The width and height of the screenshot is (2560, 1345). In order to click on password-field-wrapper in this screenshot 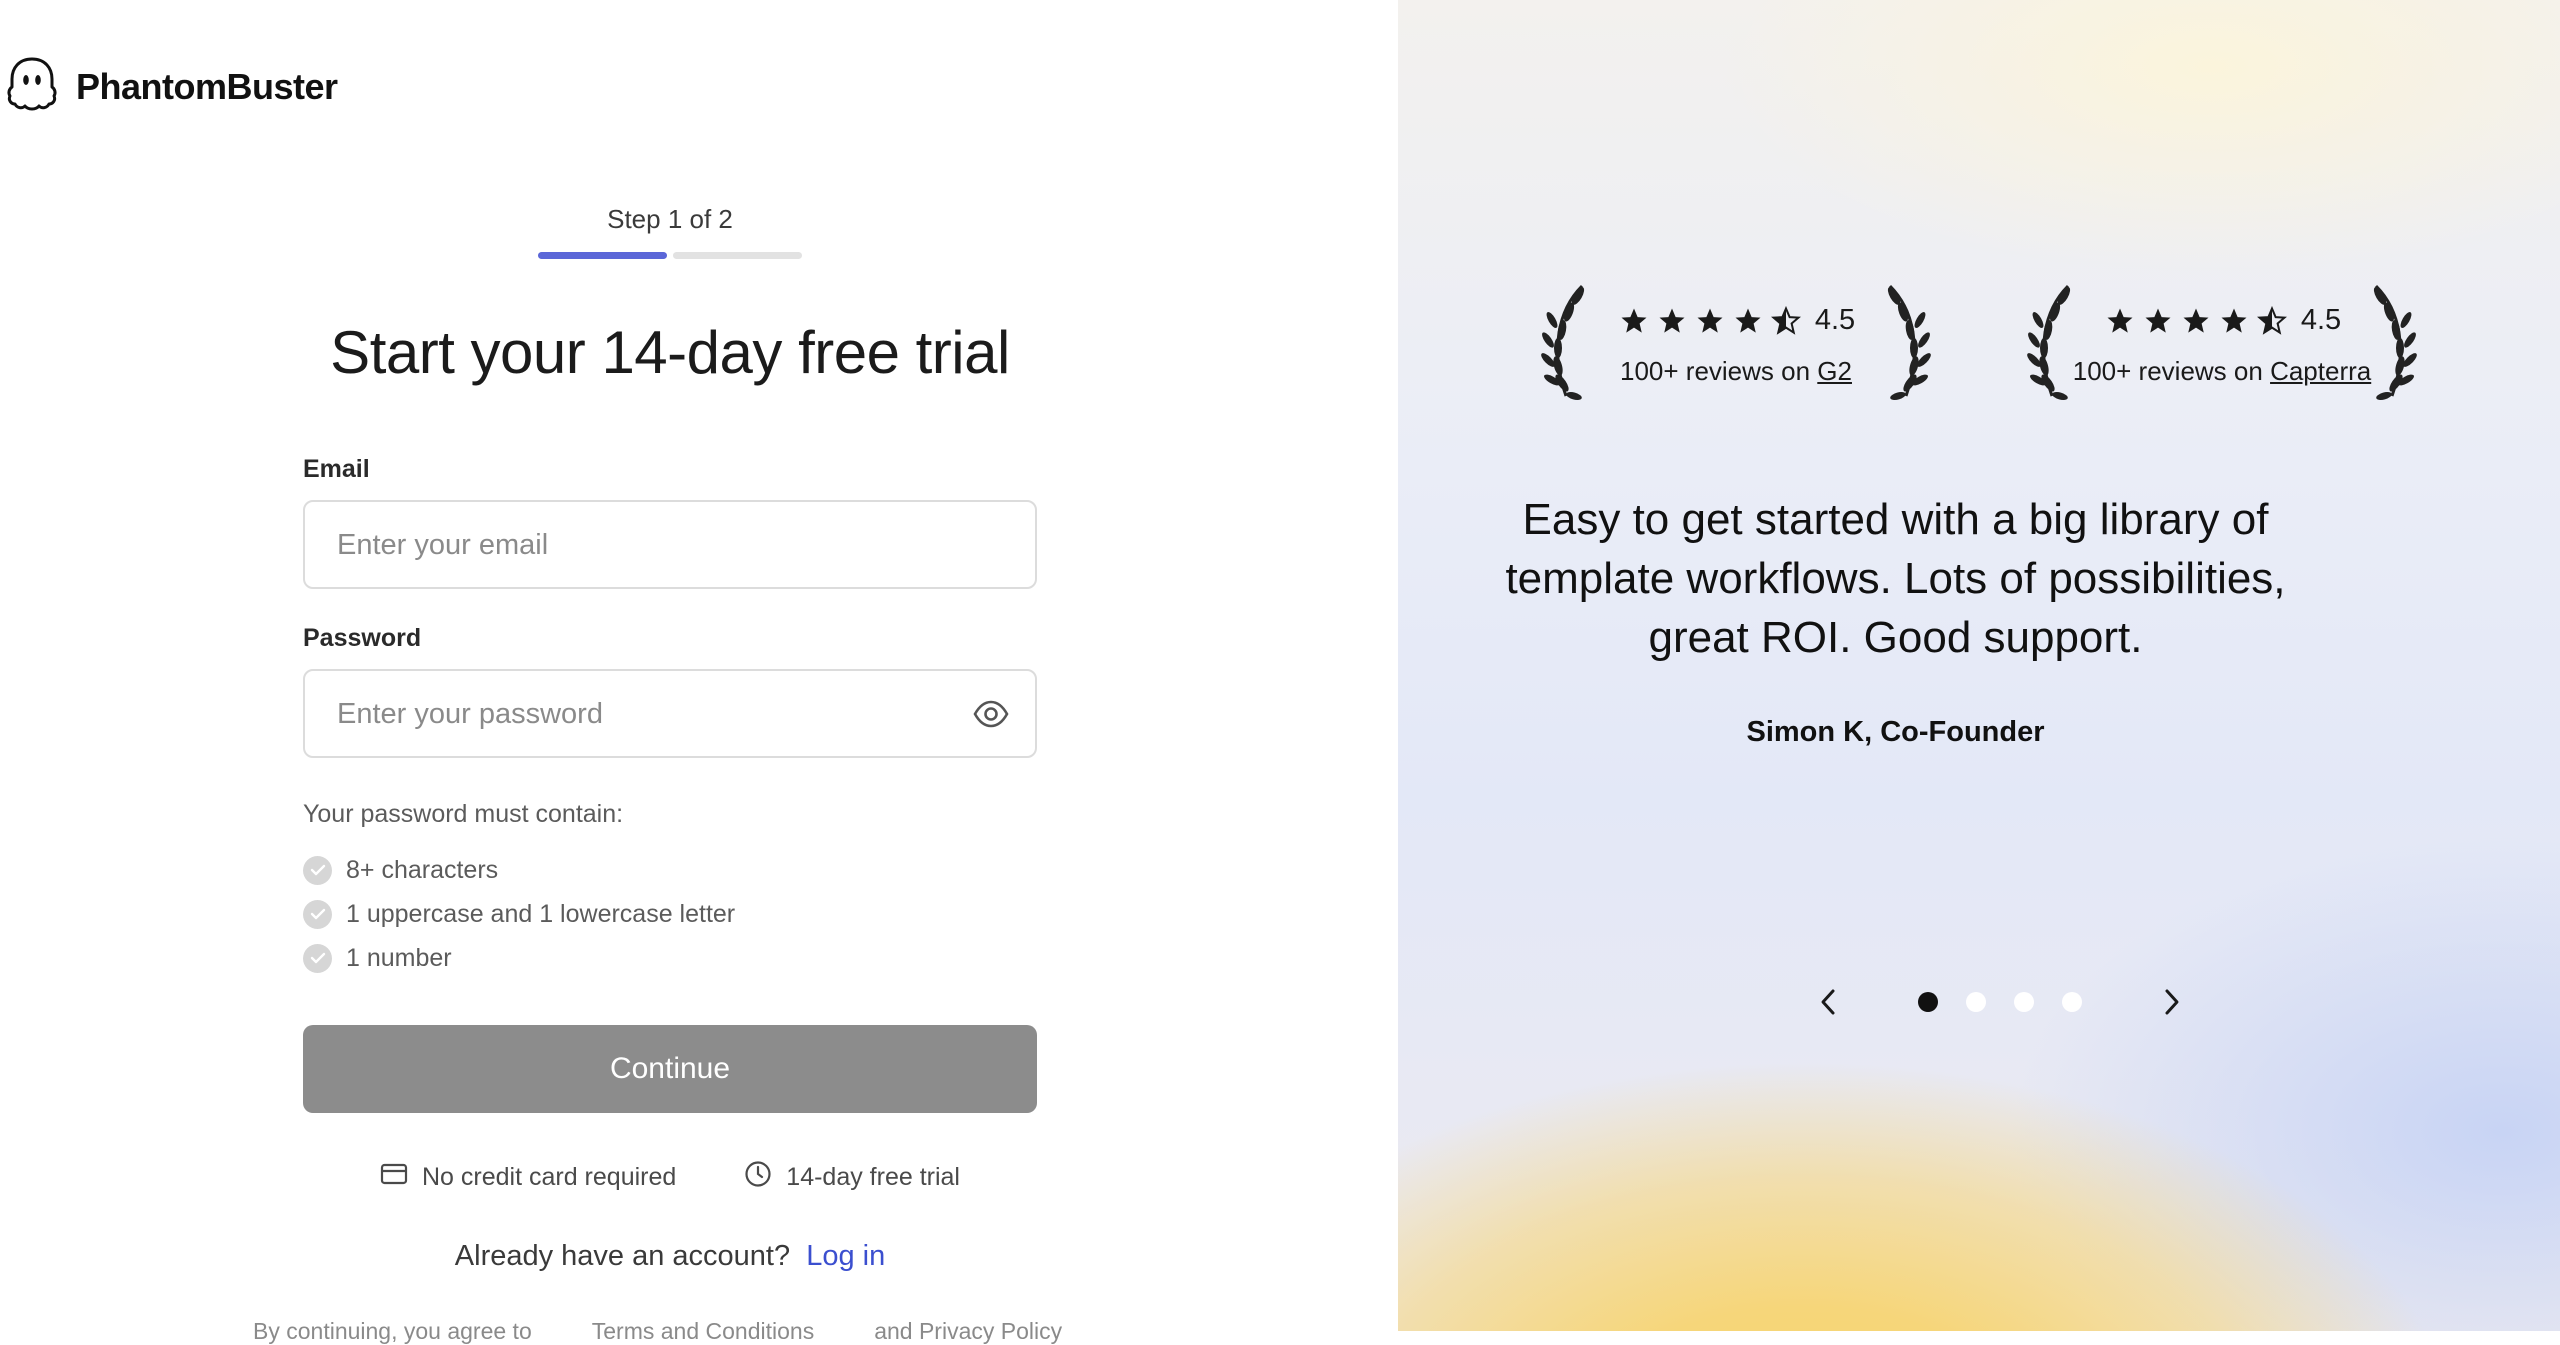, I will do `click(670, 713)`.